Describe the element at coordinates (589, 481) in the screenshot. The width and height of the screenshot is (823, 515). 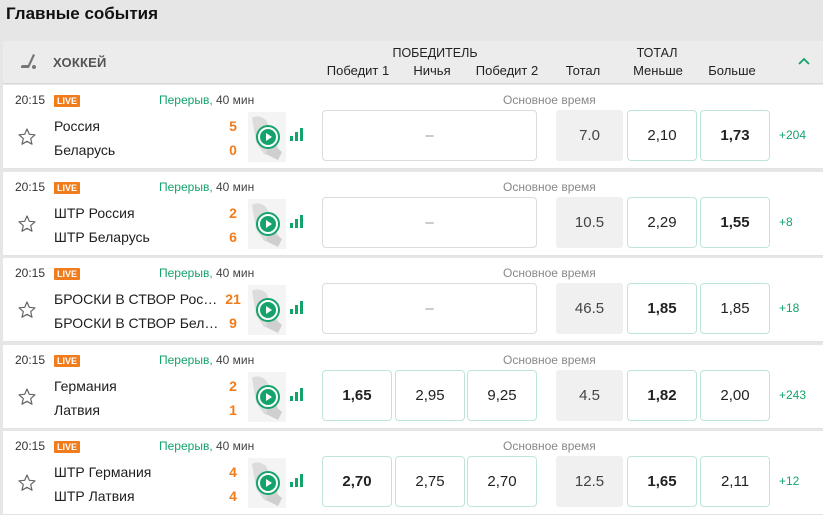
I see `total-line: 12.5` at that location.